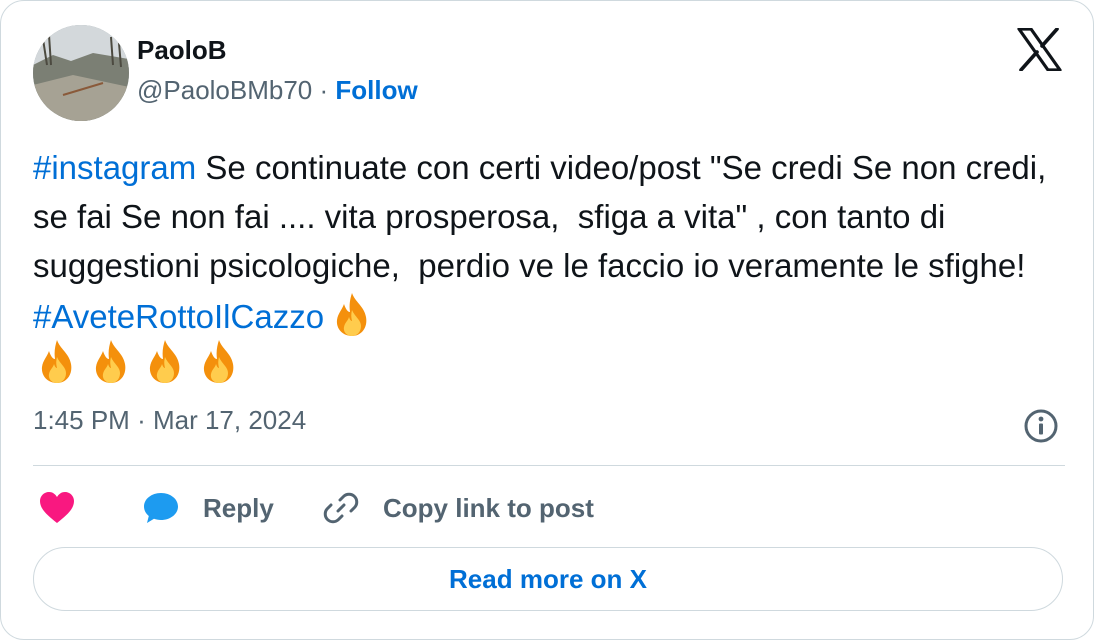  What do you see at coordinates (548, 579) in the screenshot?
I see `read-more-button: Read more on X` at bounding box center [548, 579].